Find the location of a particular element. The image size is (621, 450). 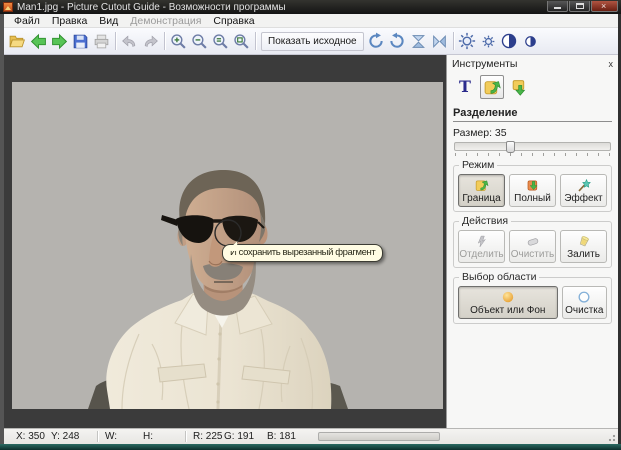

open-icon is located at coordinates (17, 41).